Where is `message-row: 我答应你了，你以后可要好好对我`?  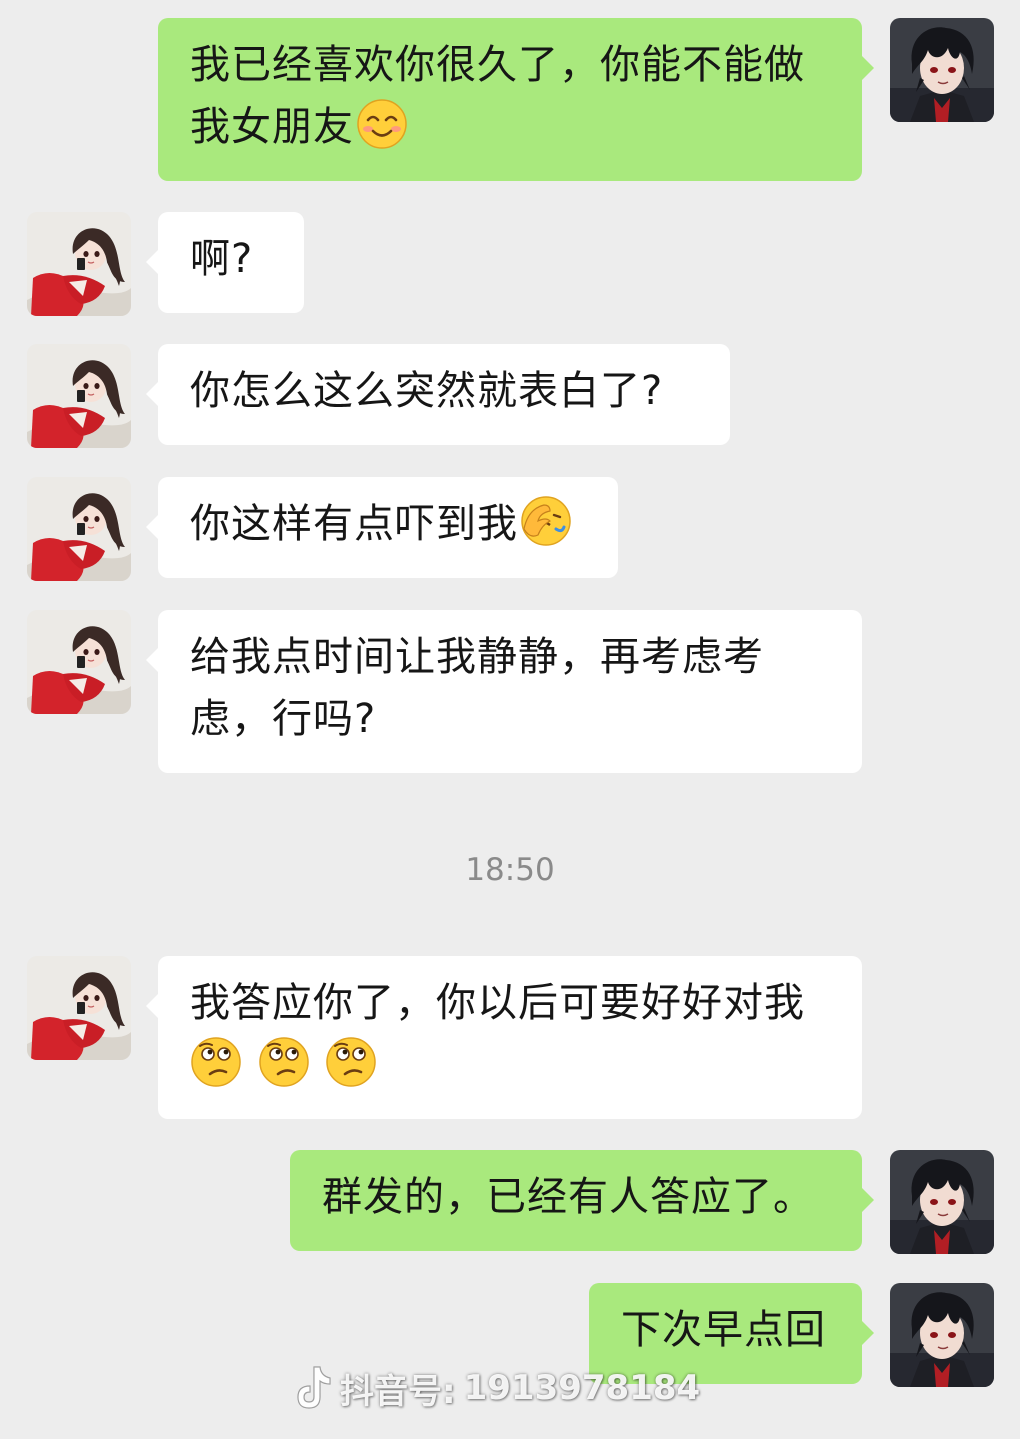 message-row: 我答应你了，你以后可要好好对我 is located at coordinates (510, 1037).